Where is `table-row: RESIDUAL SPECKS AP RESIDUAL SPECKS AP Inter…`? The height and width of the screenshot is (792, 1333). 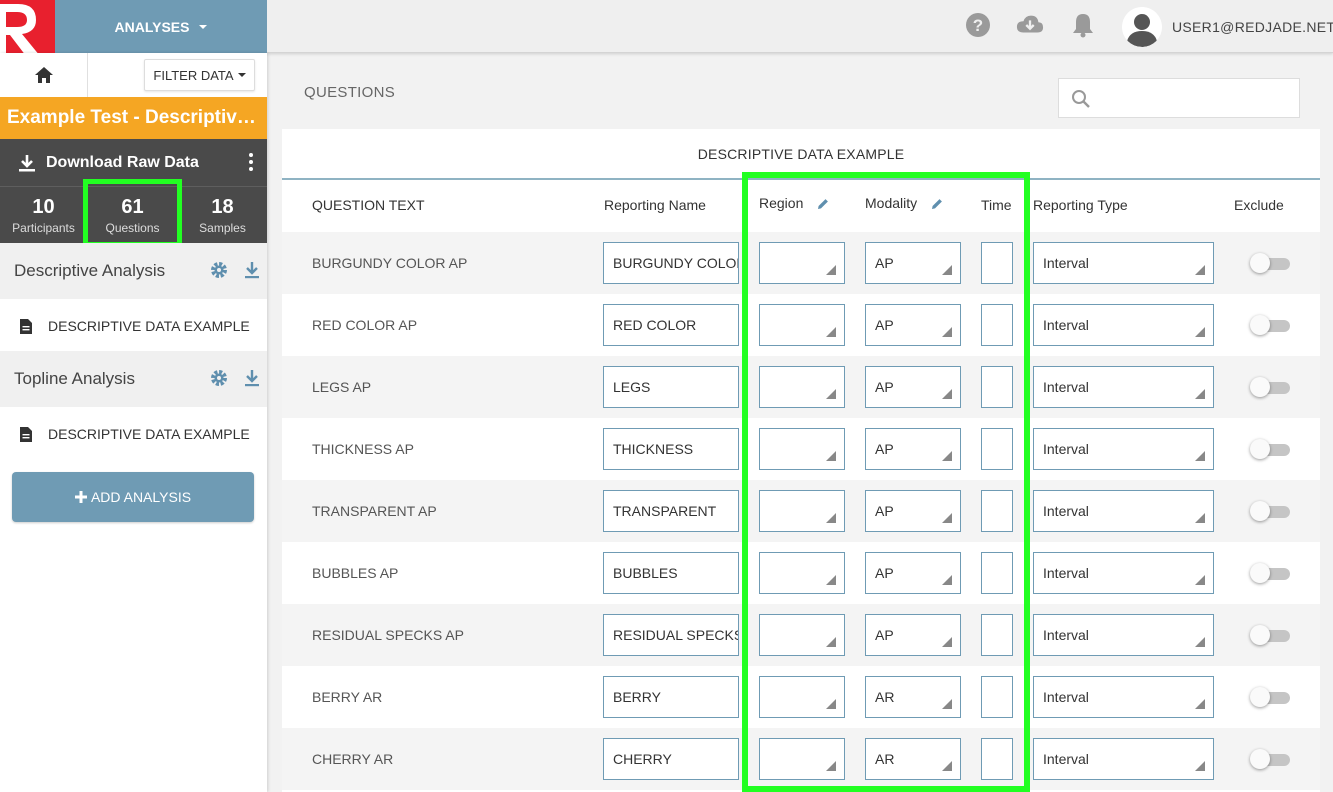
table-row: RESIDUAL SPECKS AP RESIDUAL SPECKS AP Inter… is located at coordinates (801, 635).